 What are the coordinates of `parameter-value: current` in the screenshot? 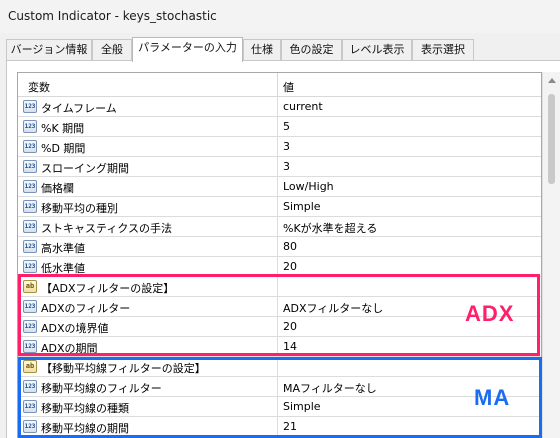 It's located at (303, 106).